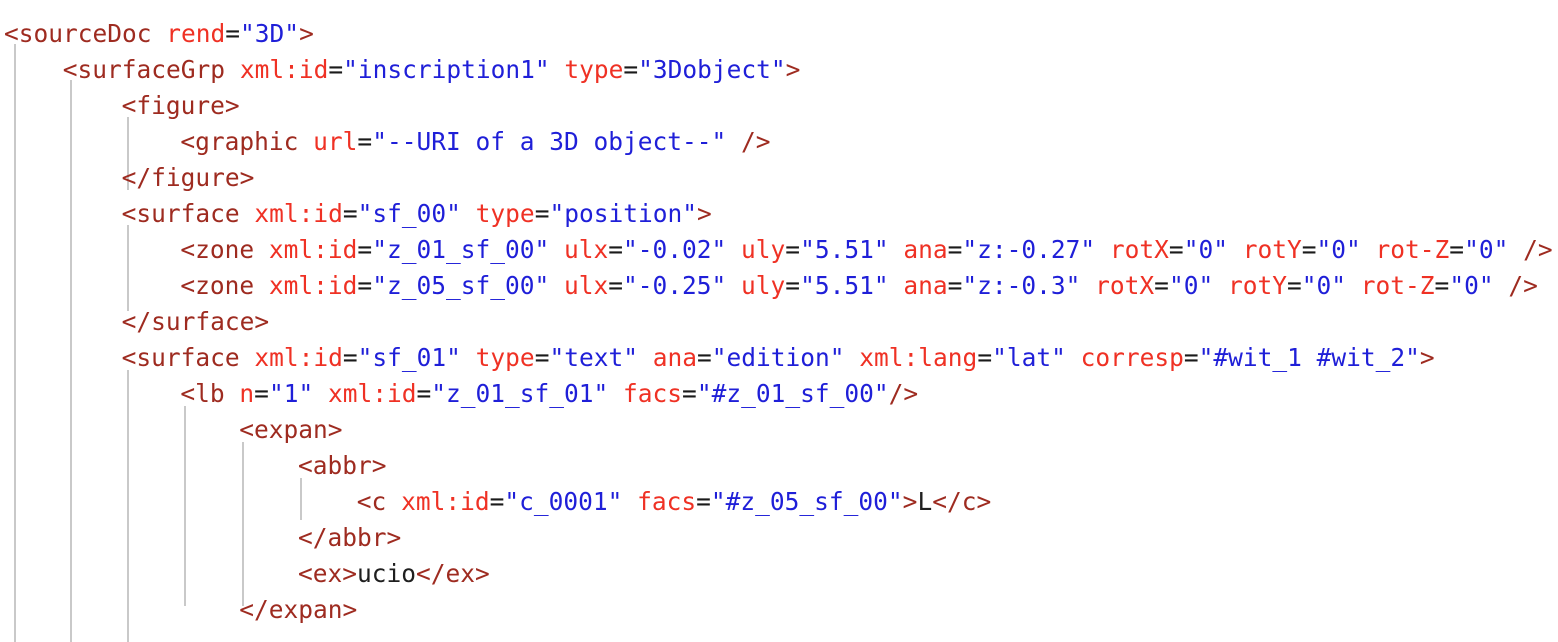 The image size is (1558, 642). I want to click on xml-attribute-value-token: "z:-0.3", so click(1021, 285).